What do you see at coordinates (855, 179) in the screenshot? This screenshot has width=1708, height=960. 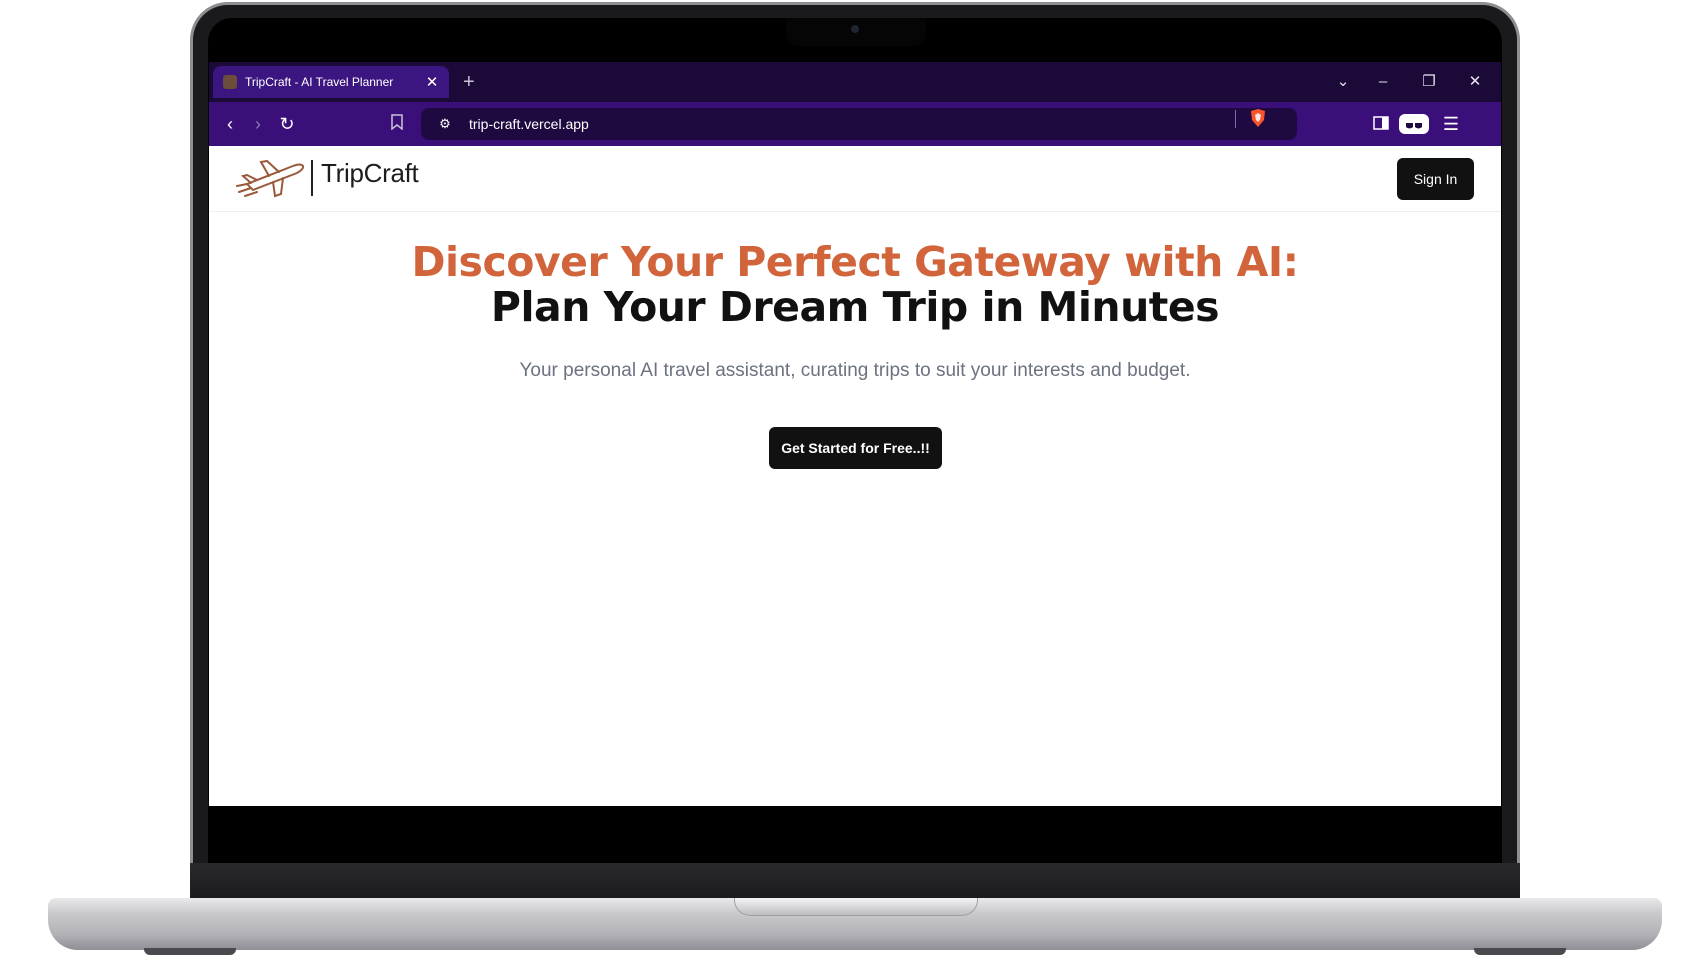 I see `site-header: TripCraft Sign In` at bounding box center [855, 179].